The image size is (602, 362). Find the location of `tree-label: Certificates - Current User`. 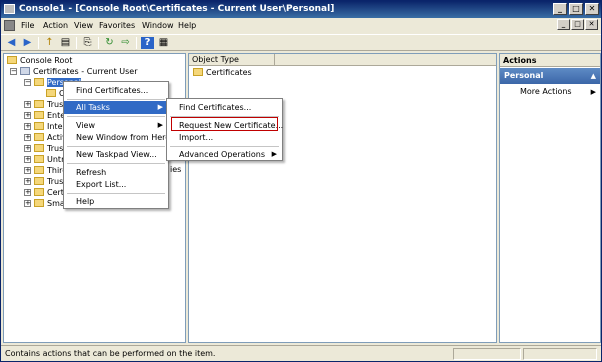

tree-label: Certificates - Current User is located at coordinates (85, 71).